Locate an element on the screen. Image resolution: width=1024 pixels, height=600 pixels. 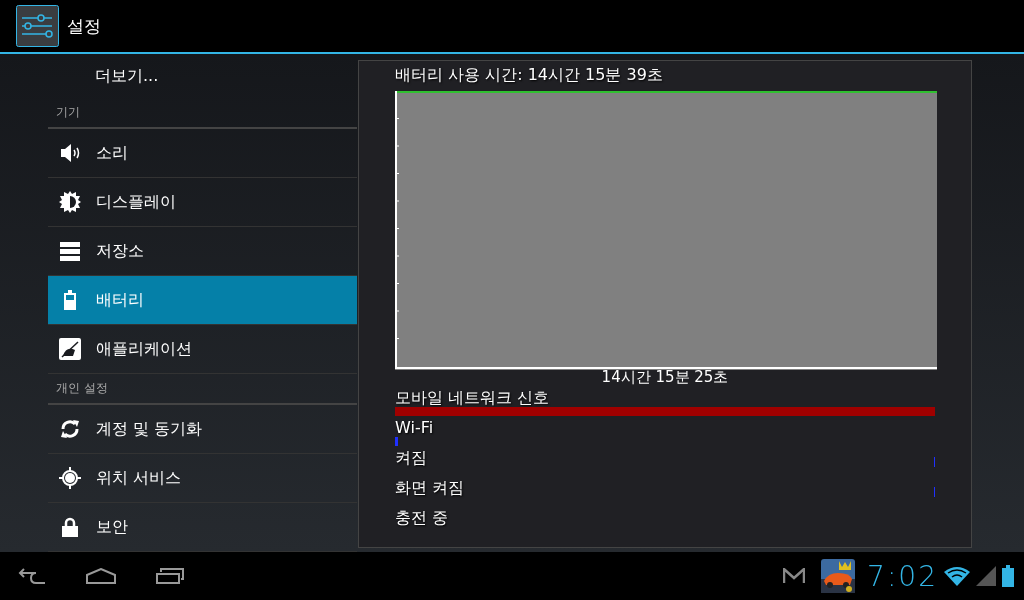
section-header: 기기 is located at coordinates (68, 113).